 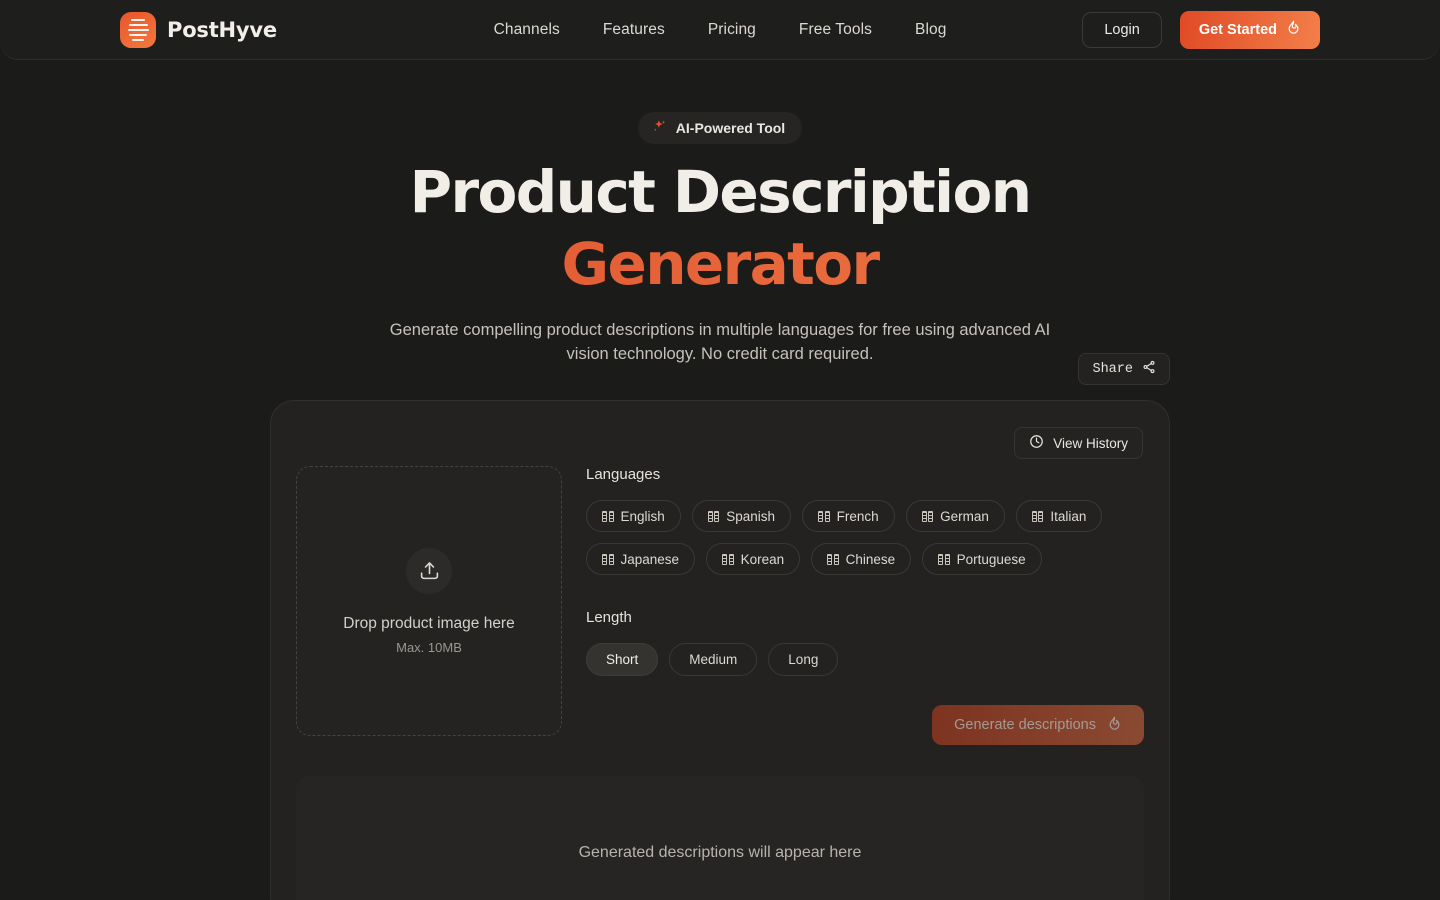 I want to click on hive-logo-icon, so click(x=138, y=30).